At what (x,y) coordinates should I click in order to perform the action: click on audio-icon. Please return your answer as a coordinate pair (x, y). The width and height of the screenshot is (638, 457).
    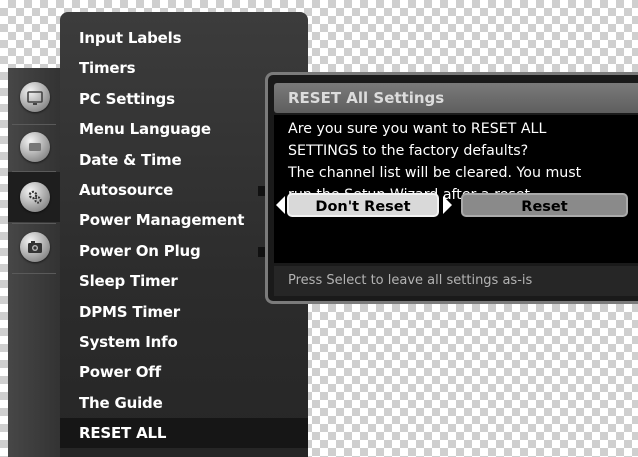
    Looking at the image, I should click on (35, 147).